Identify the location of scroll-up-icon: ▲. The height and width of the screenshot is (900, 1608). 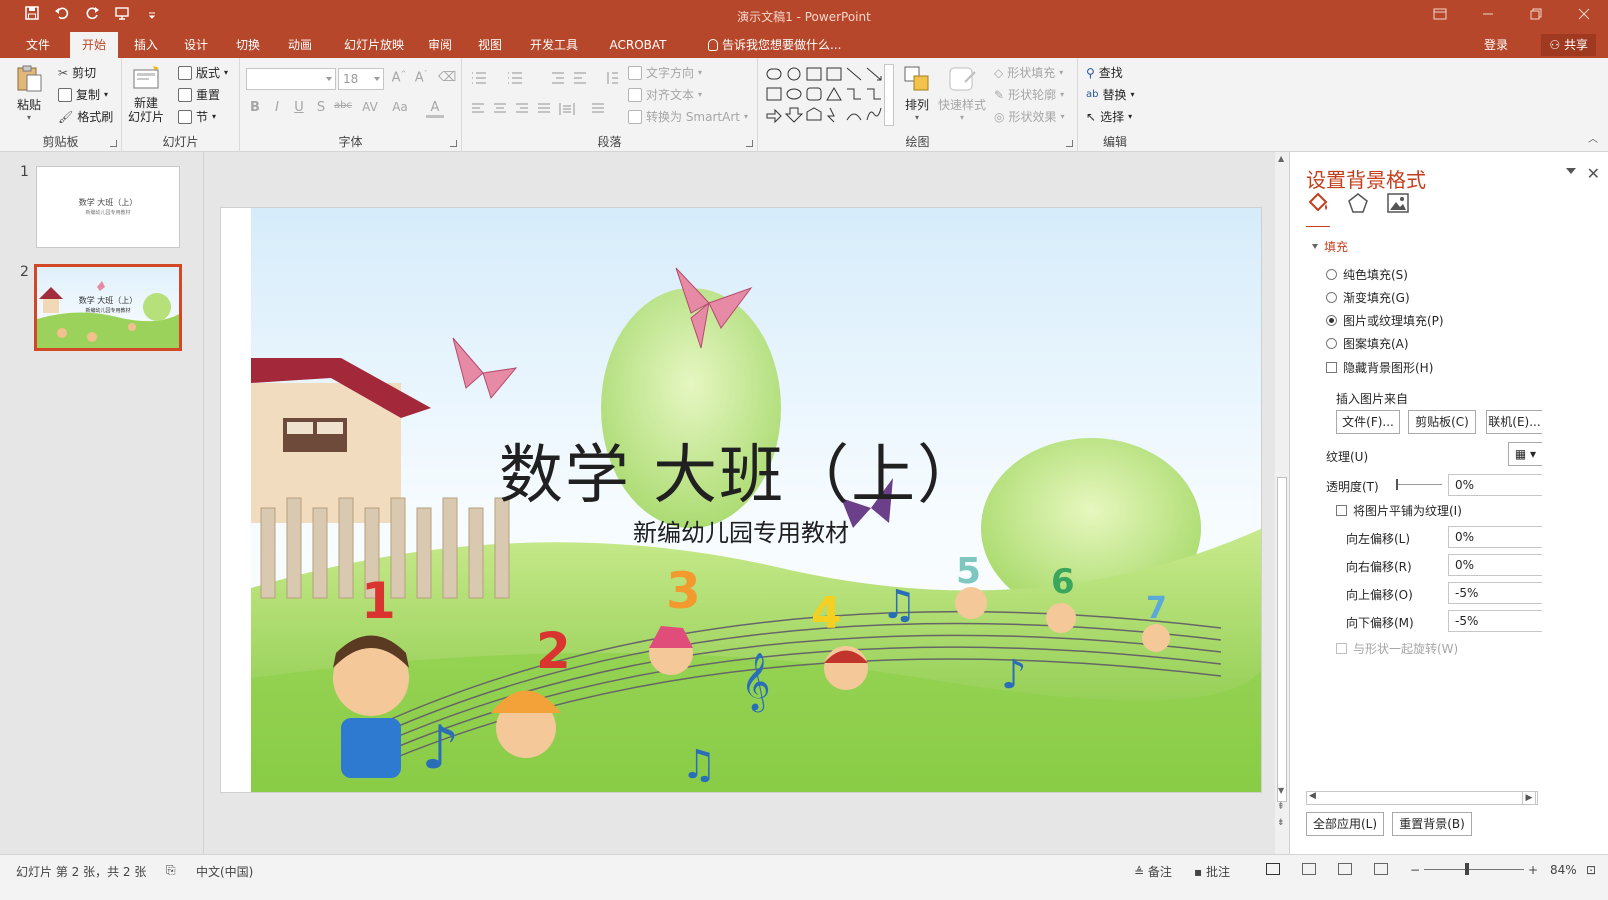
(1281, 158).